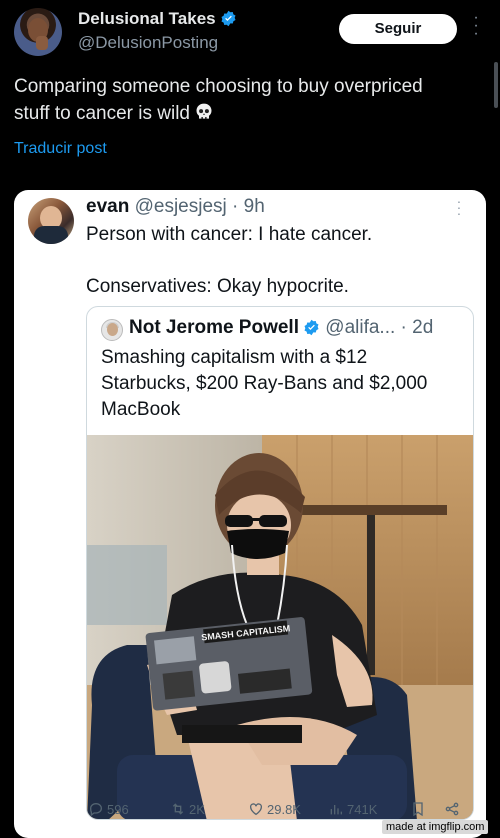 The height and width of the screenshot is (838, 500). Describe the element at coordinates (228, 18) in the screenshot. I see `verified-badge-icon` at that location.